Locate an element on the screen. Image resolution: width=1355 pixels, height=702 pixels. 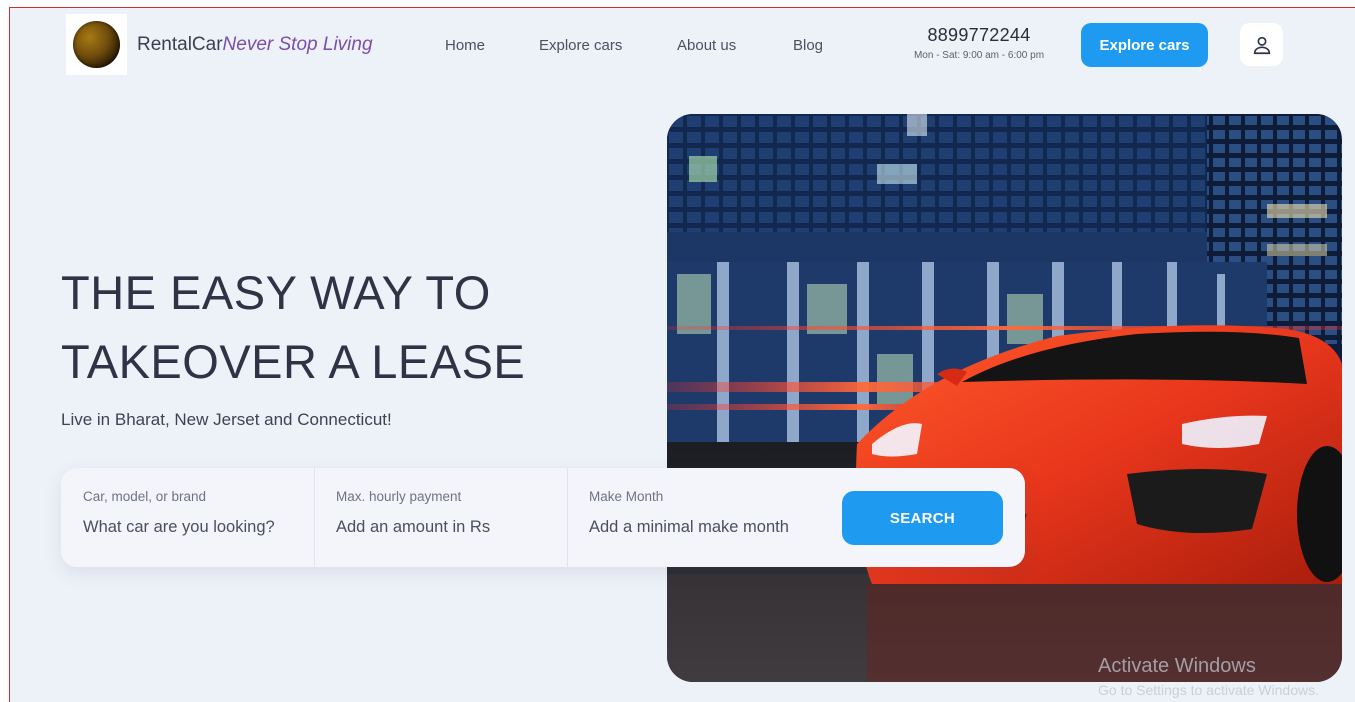
hourly-payment-input is located at coordinates (451, 527).